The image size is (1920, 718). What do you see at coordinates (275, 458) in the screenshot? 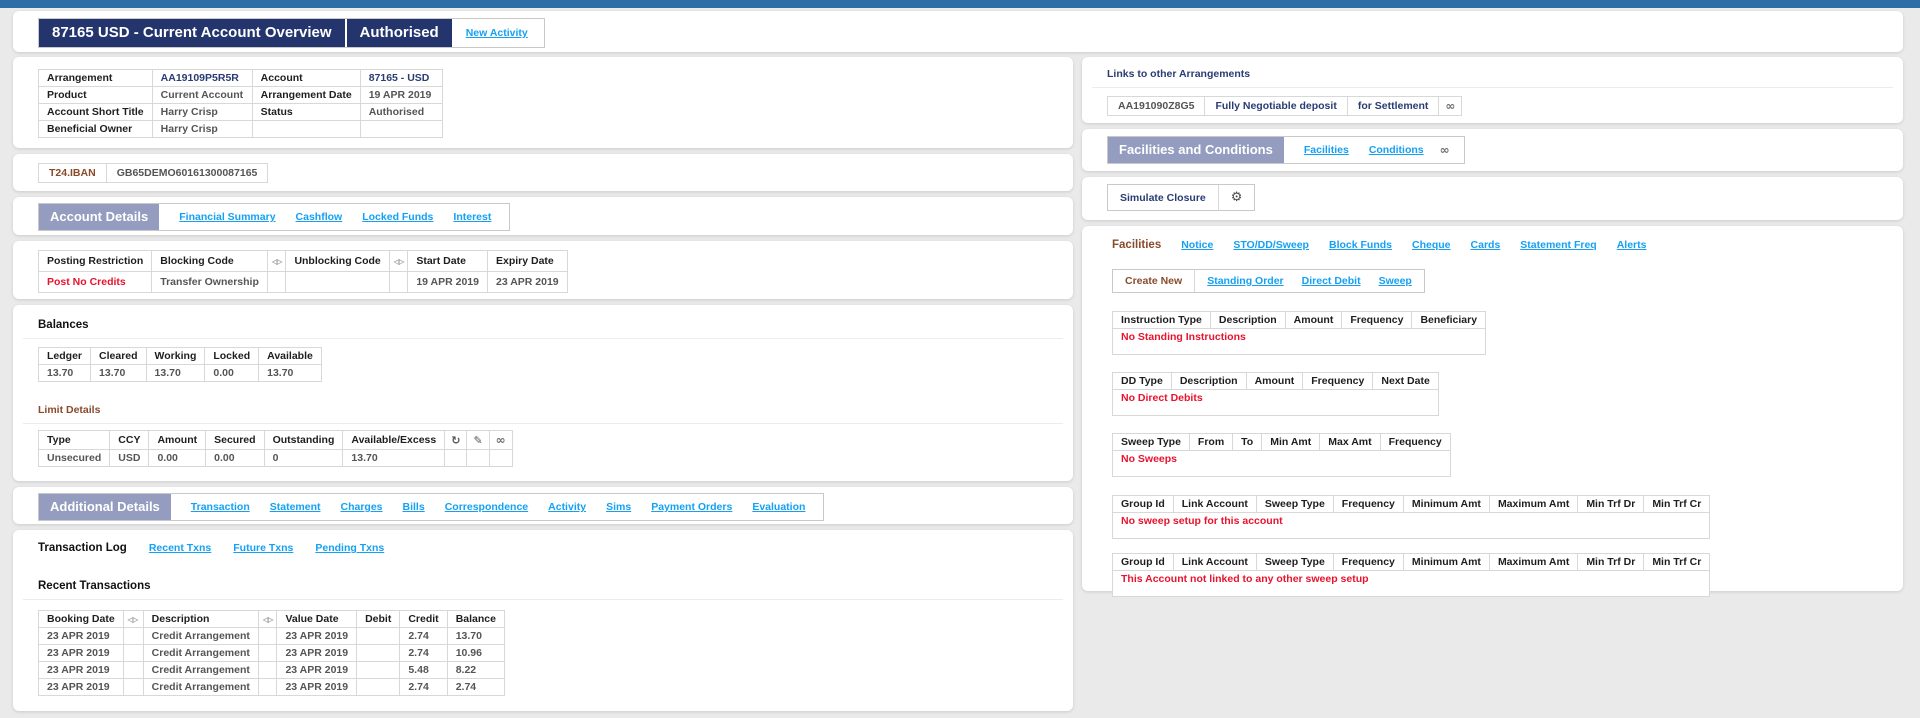
I see `table-row: Unsecured USD 0.00 0.00 0 13.70` at bounding box center [275, 458].